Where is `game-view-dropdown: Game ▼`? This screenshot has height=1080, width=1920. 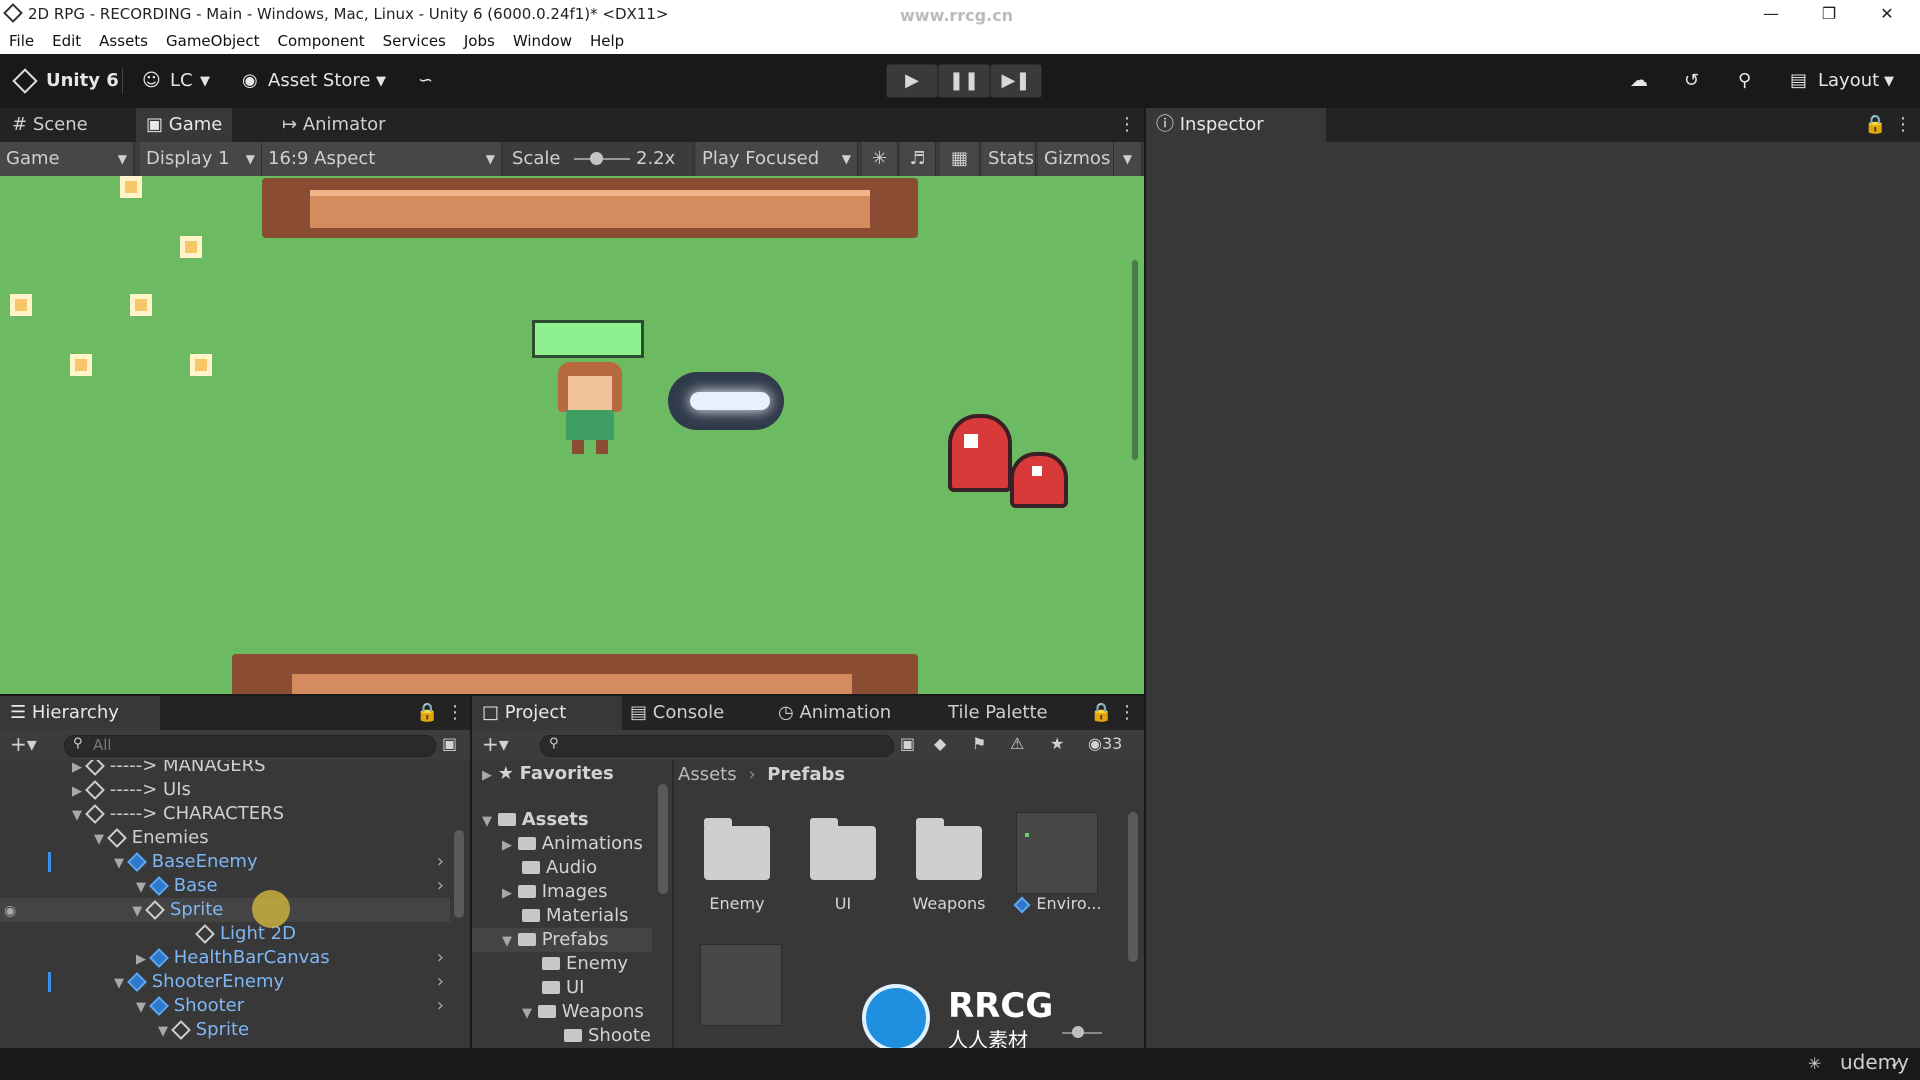
game-view-dropdown: Game ▼ is located at coordinates (67, 159).